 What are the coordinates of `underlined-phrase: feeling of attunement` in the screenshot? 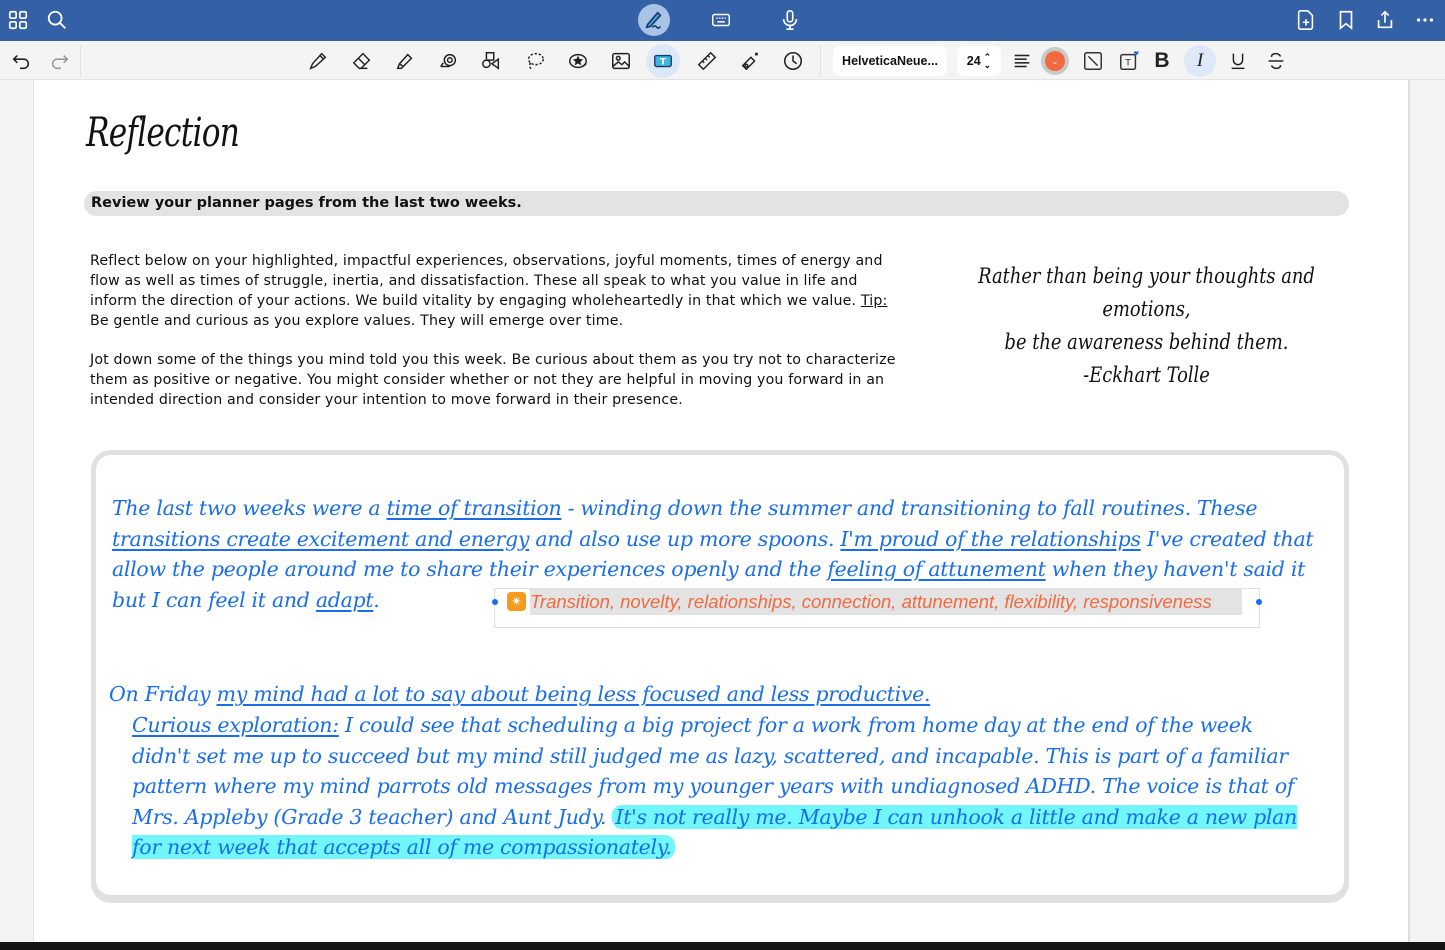 It's located at (936, 569).